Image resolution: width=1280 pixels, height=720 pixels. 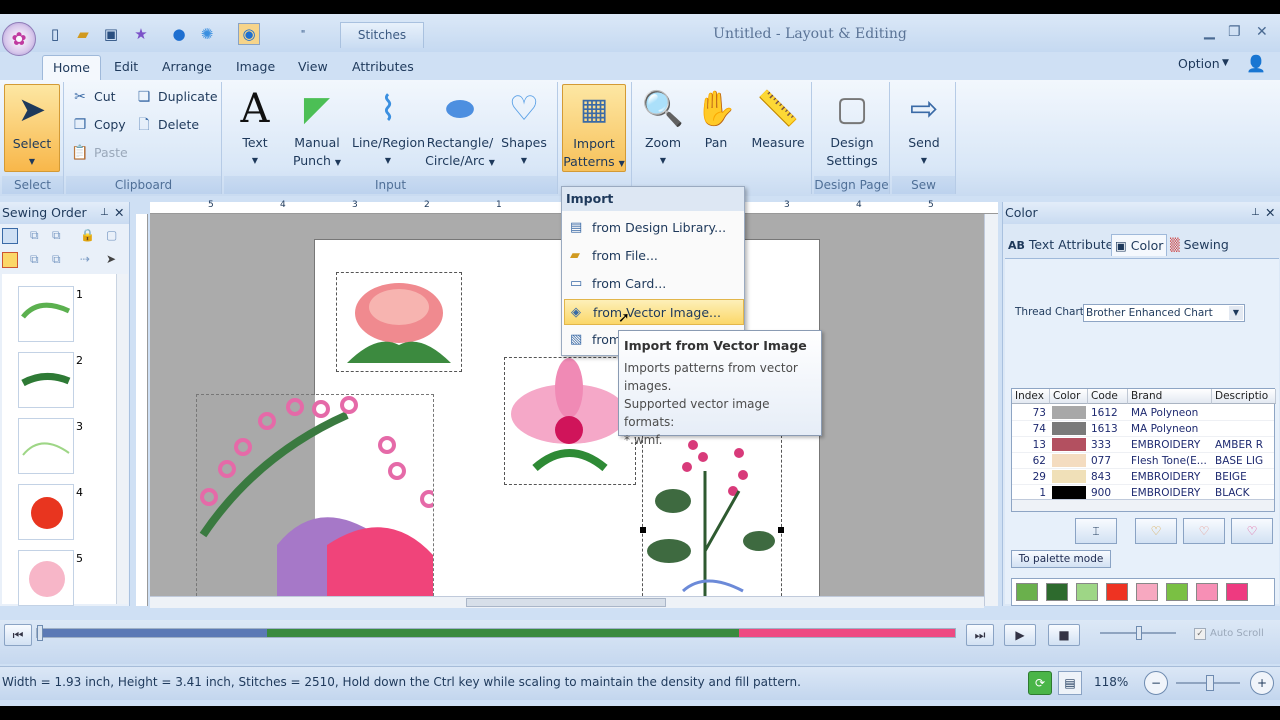 I want to click on table-row: 62 077 Flesh Tone(E... BASE LIG, so click(x=1143, y=461).